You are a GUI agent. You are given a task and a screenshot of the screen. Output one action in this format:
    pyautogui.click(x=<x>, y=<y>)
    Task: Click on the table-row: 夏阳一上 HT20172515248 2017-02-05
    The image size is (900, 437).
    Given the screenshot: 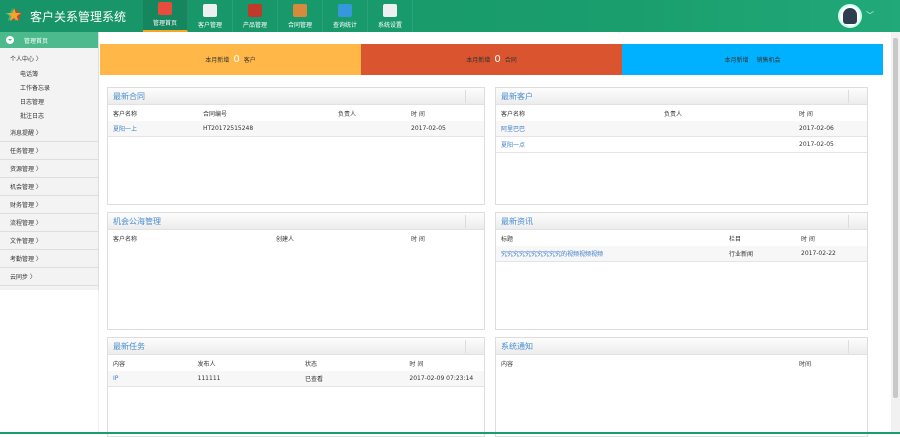 What is the action you would take?
    pyautogui.click(x=296, y=129)
    